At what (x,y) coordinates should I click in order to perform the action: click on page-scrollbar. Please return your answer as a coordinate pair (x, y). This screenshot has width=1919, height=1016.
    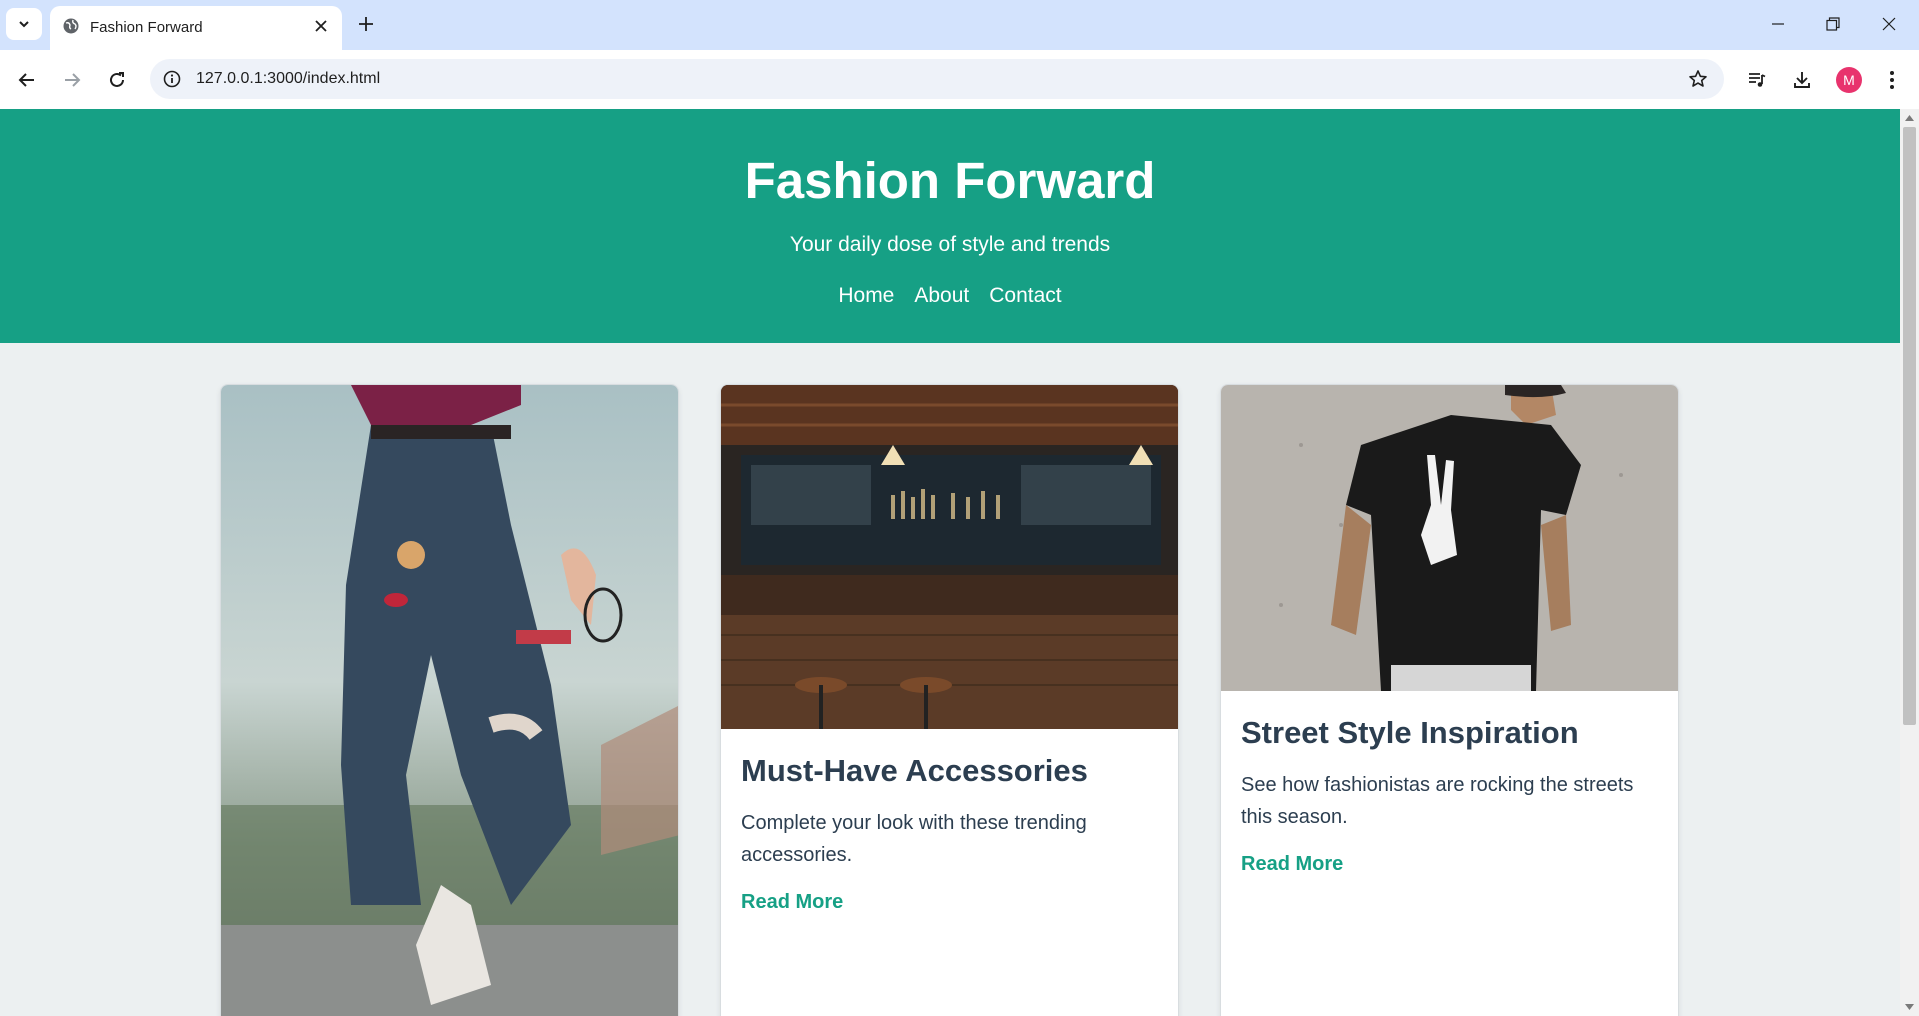
    Looking at the image, I should click on (1909, 562).